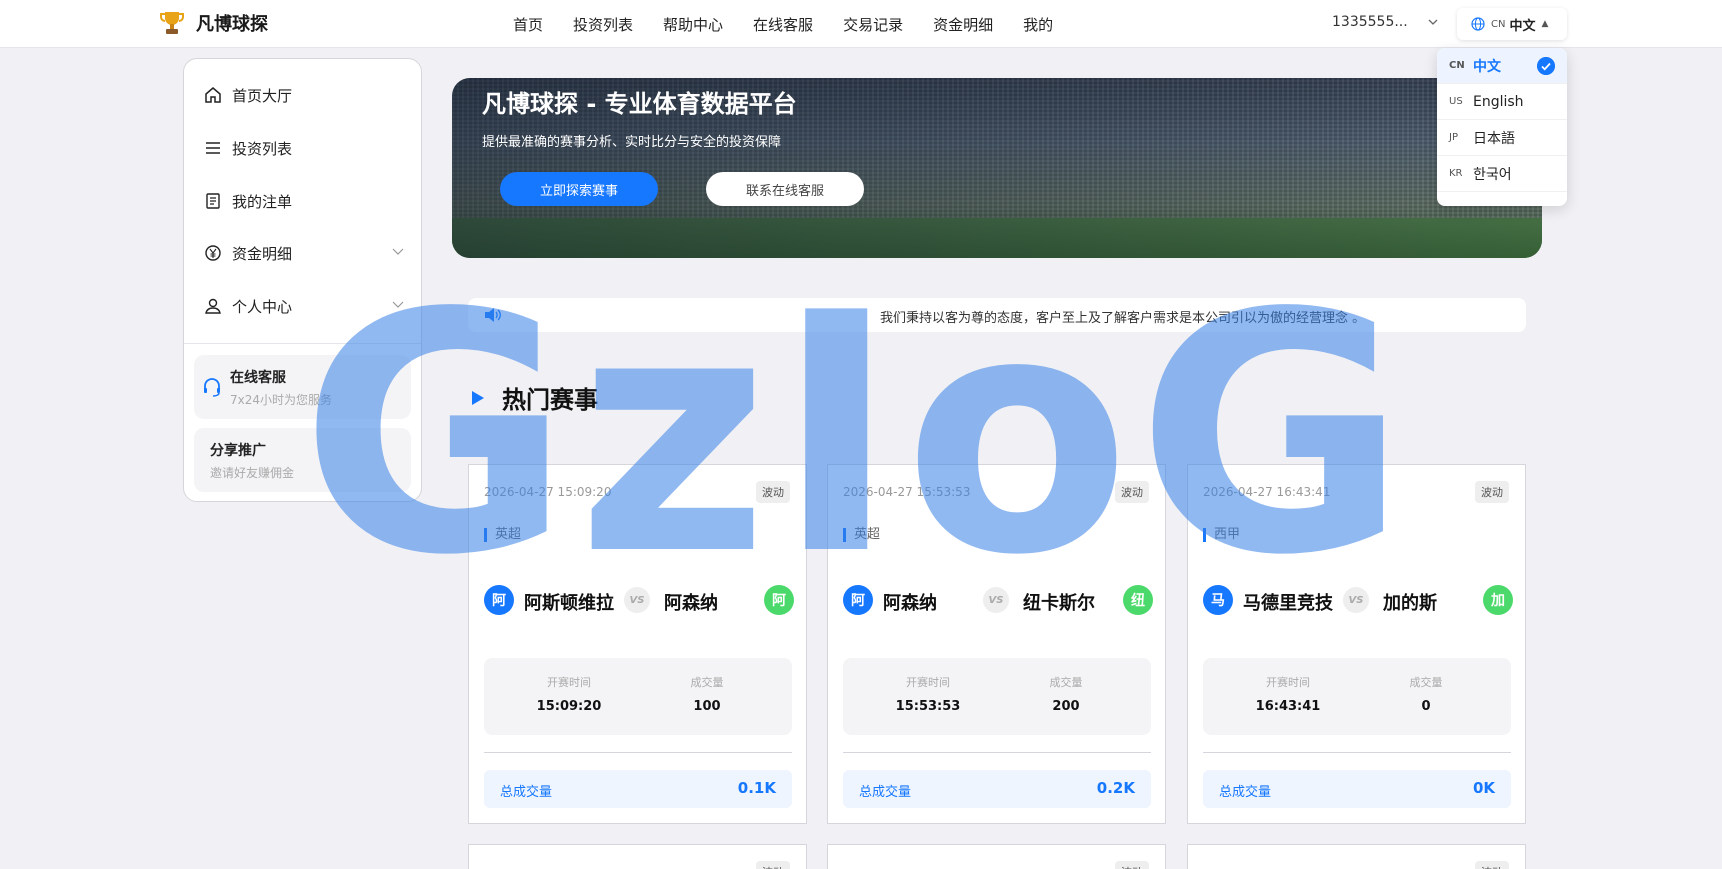  Describe the element at coordinates (928, 706) in the screenshot. I see `start-time-value: 15:53:53` at that location.